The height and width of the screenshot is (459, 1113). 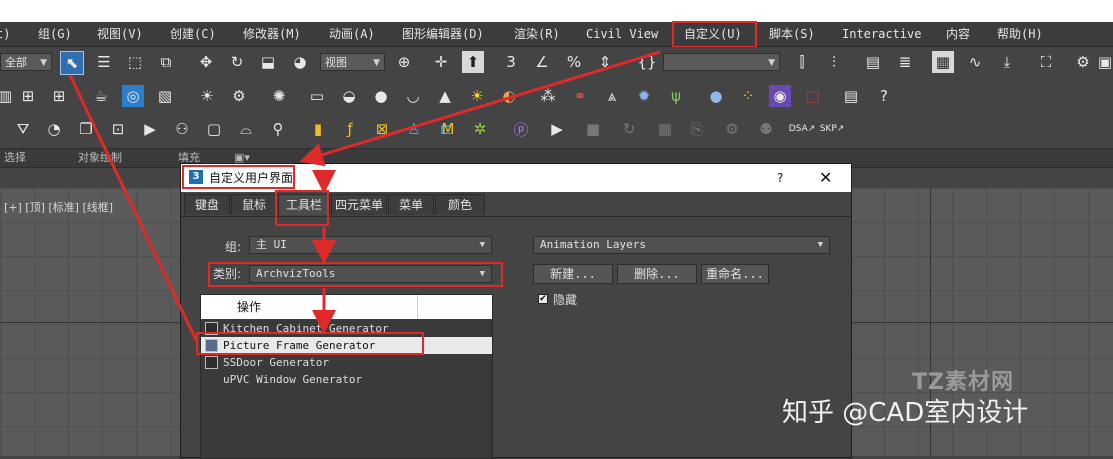 I want to click on arrow-menu-to-dialog, so click(x=480, y=108).